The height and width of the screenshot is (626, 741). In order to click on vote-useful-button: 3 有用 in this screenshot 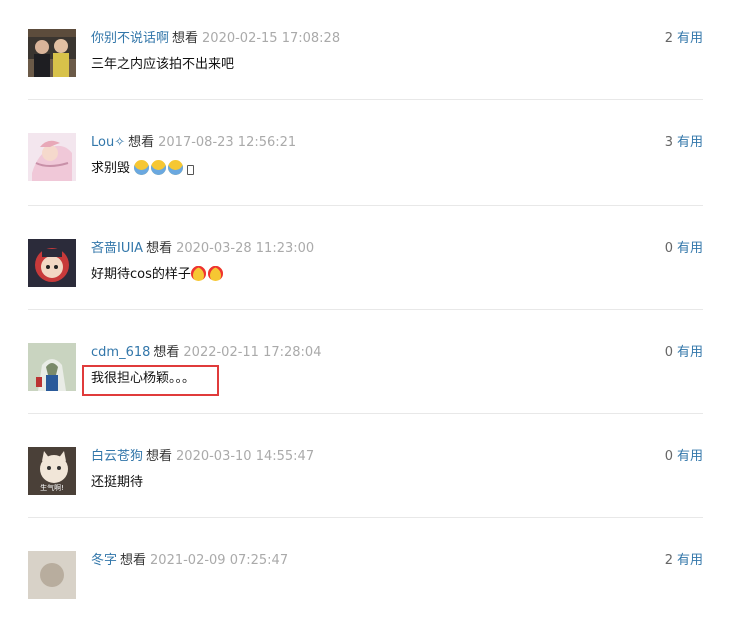, I will do `click(684, 143)`.